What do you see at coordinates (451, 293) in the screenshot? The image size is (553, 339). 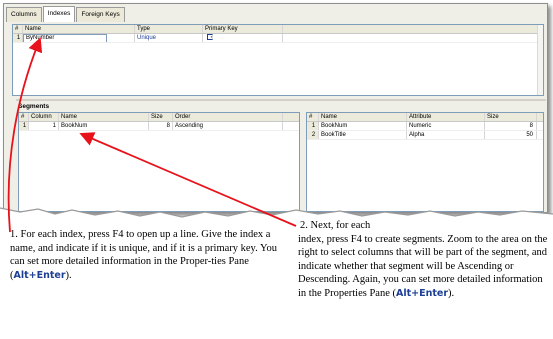 I see `note-2-end: ).` at bounding box center [451, 293].